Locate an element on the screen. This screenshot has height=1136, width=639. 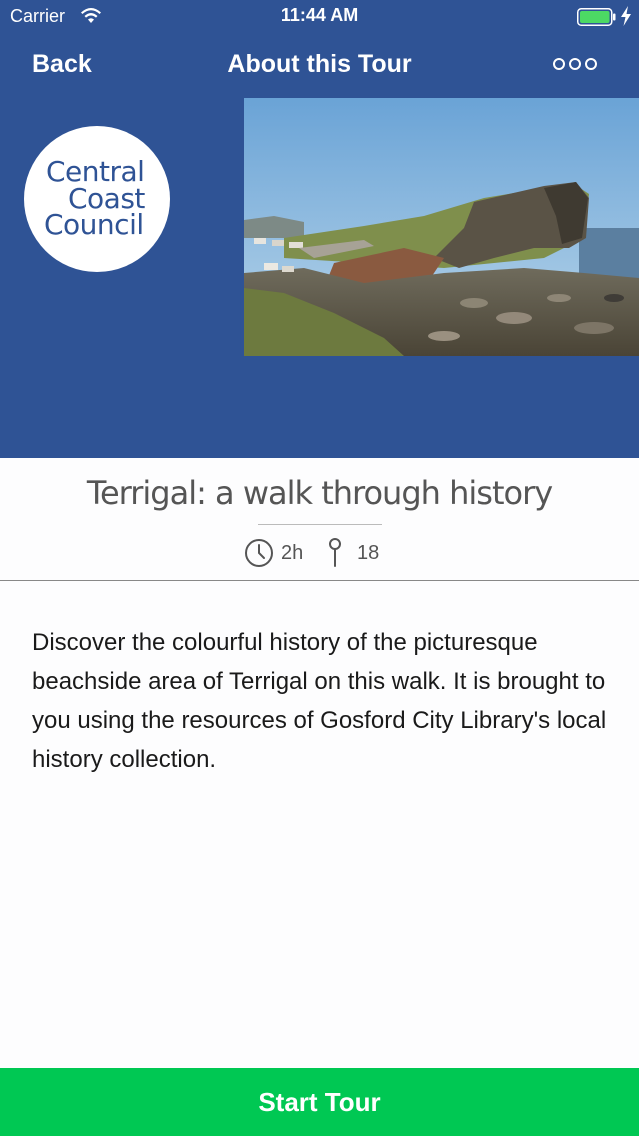
tour-title: Terrigal: a walk through history is located at coordinates (319, 493).